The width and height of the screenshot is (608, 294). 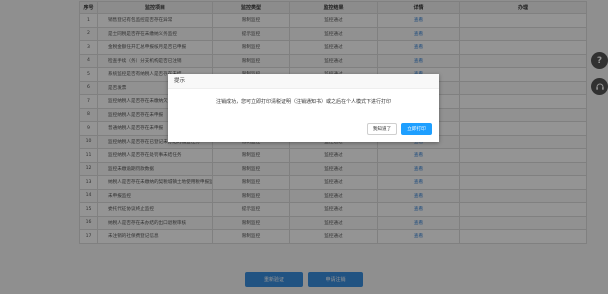 I want to click on print-now-button: 立即打印, so click(x=416, y=129).